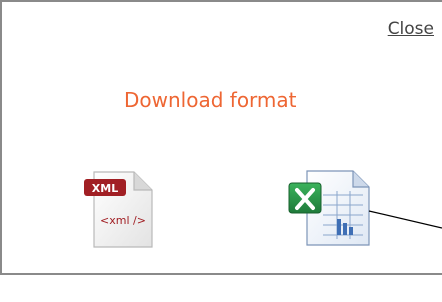 The height and width of the screenshot is (302, 442). Describe the element at coordinates (210, 100) in the screenshot. I see `dialog-title: Download format` at that location.